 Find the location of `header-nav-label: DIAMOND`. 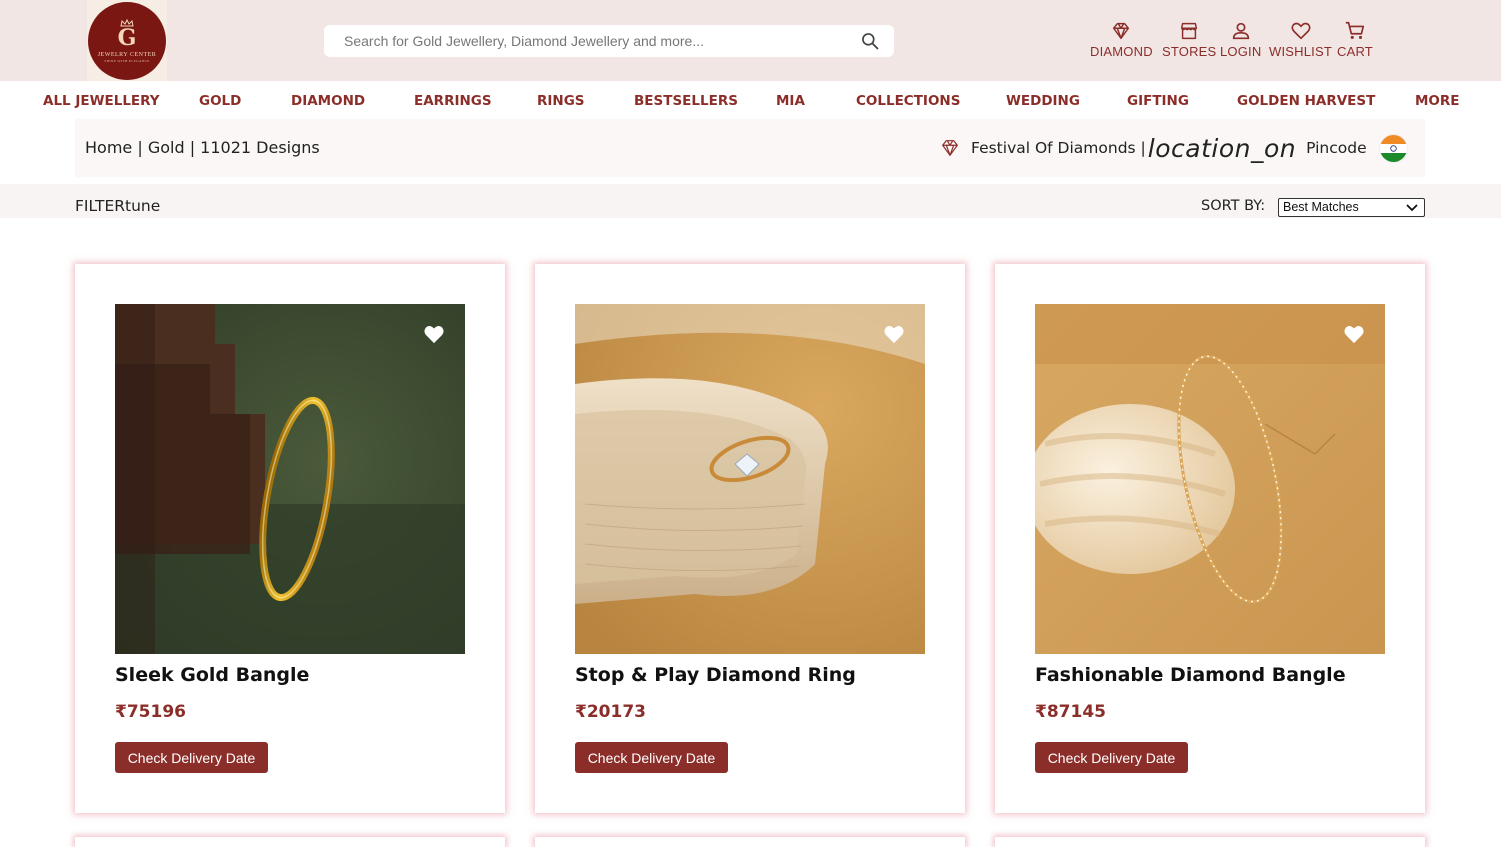

header-nav-label: DIAMOND is located at coordinates (1121, 51).